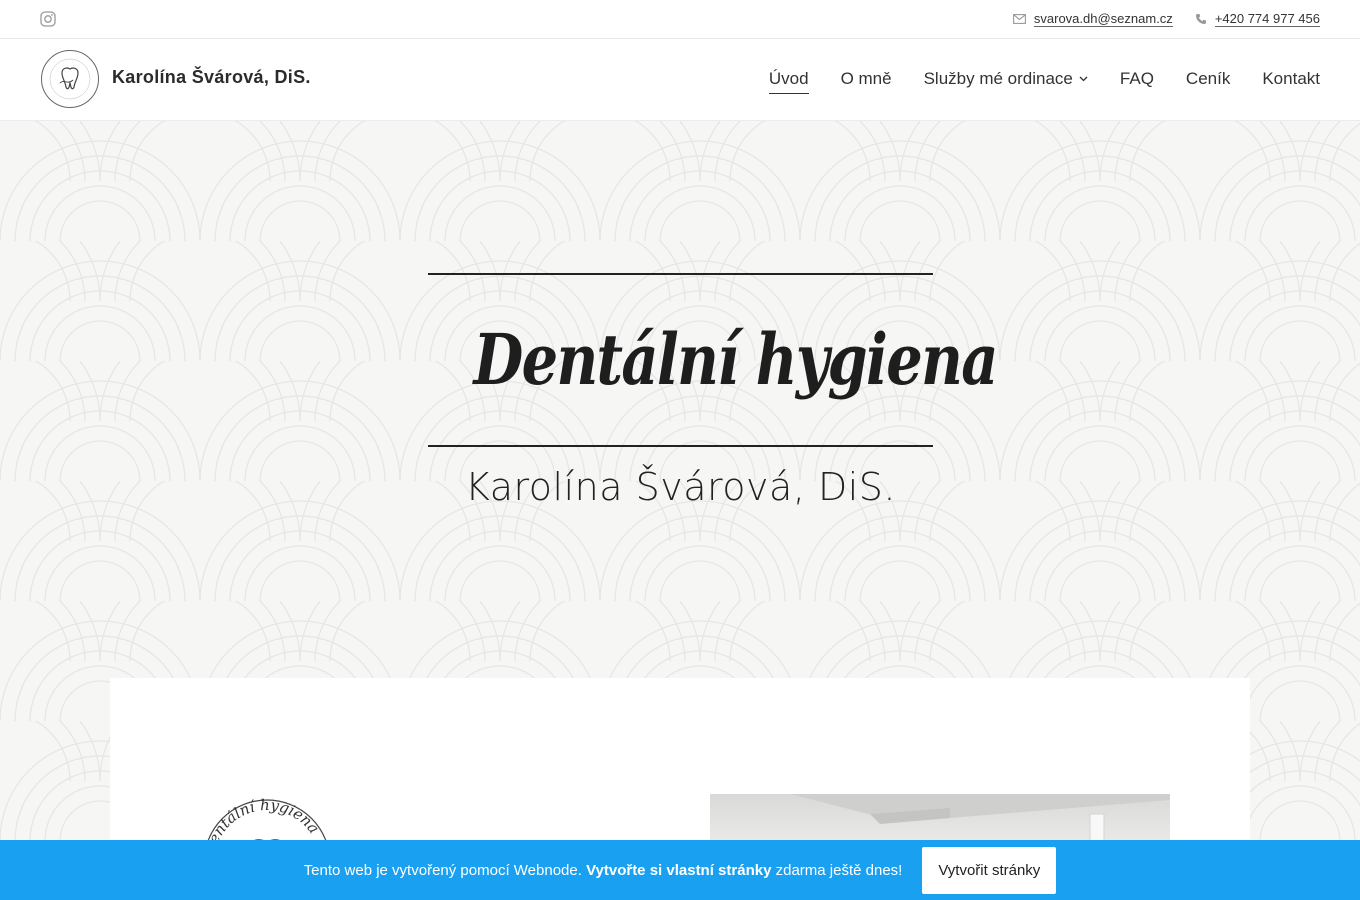 Image resolution: width=1360 pixels, height=900 pixels. I want to click on email-link: svarova.dh@seznam.cz, so click(1103, 19).